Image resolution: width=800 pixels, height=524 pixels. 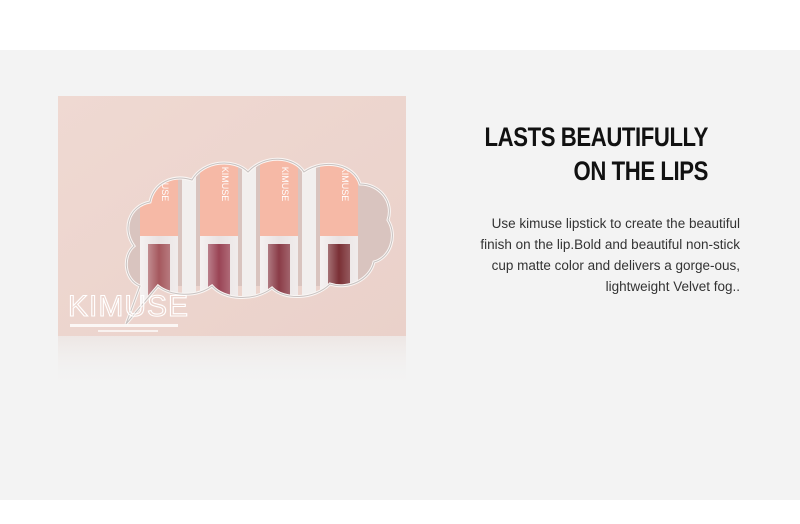 I want to click on box-reflection, so click(x=232, y=362).